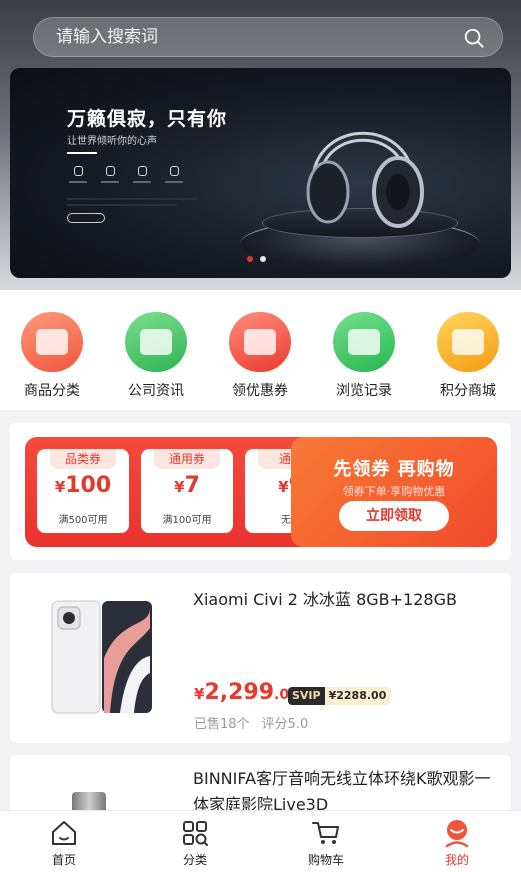 This screenshot has height=872, width=521. Describe the element at coordinates (82, 153) in the screenshot. I see `banner-divider` at that location.